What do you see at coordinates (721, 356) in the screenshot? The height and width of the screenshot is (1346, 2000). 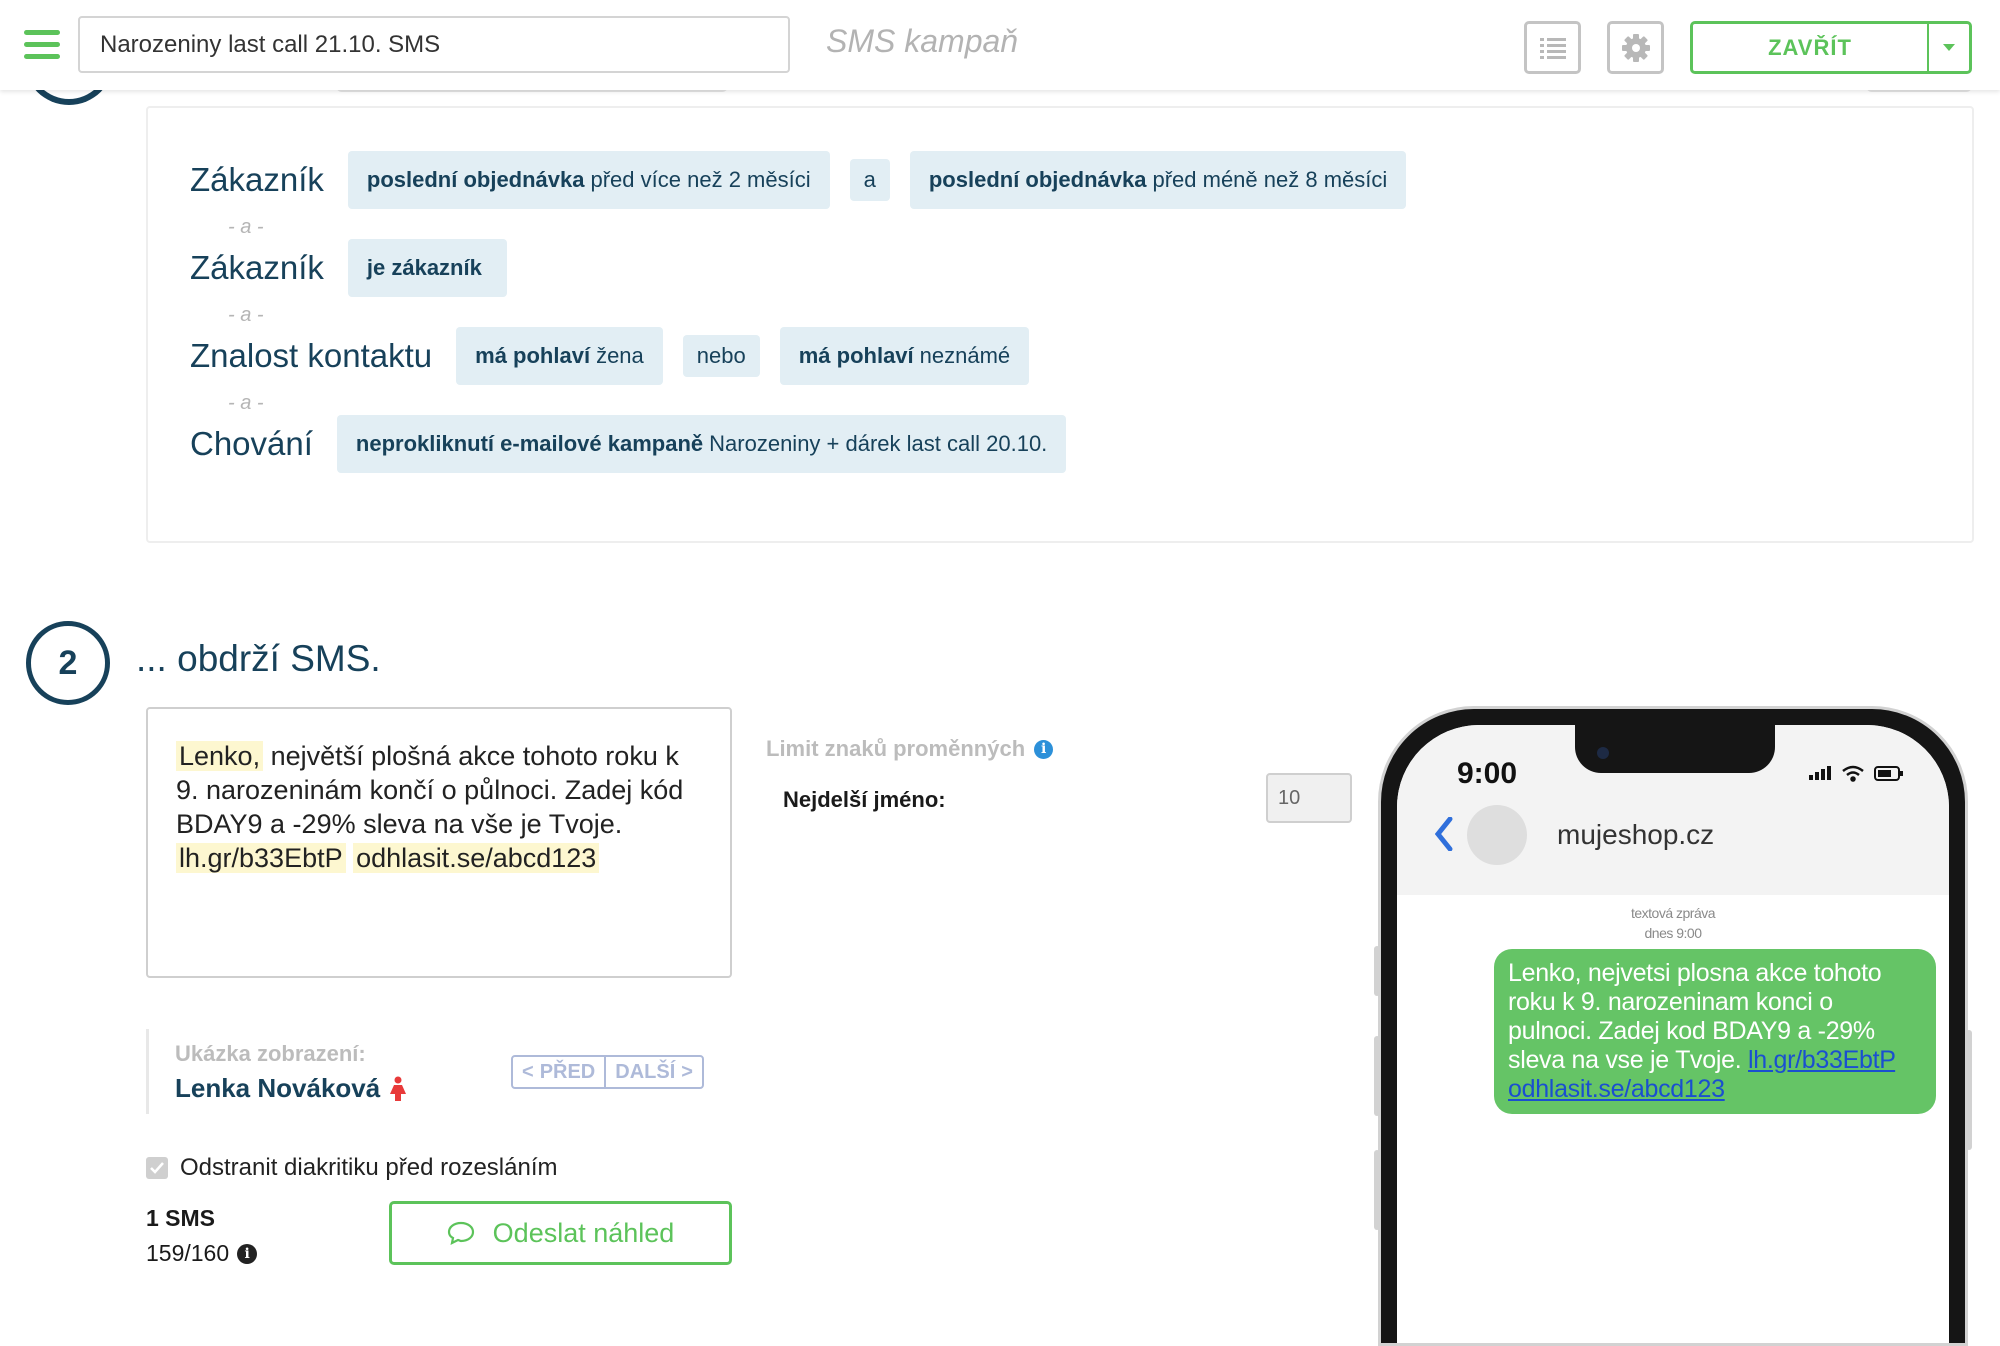 I see `filter-operator: nebo` at bounding box center [721, 356].